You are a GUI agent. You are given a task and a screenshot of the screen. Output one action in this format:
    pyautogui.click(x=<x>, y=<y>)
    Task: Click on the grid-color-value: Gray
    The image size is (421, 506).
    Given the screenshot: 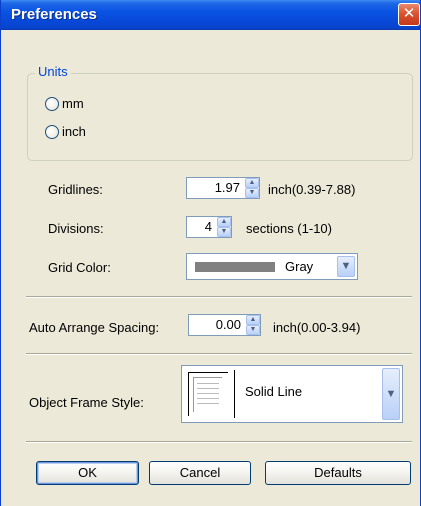 What is the action you would take?
    pyautogui.click(x=299, y=266)
    